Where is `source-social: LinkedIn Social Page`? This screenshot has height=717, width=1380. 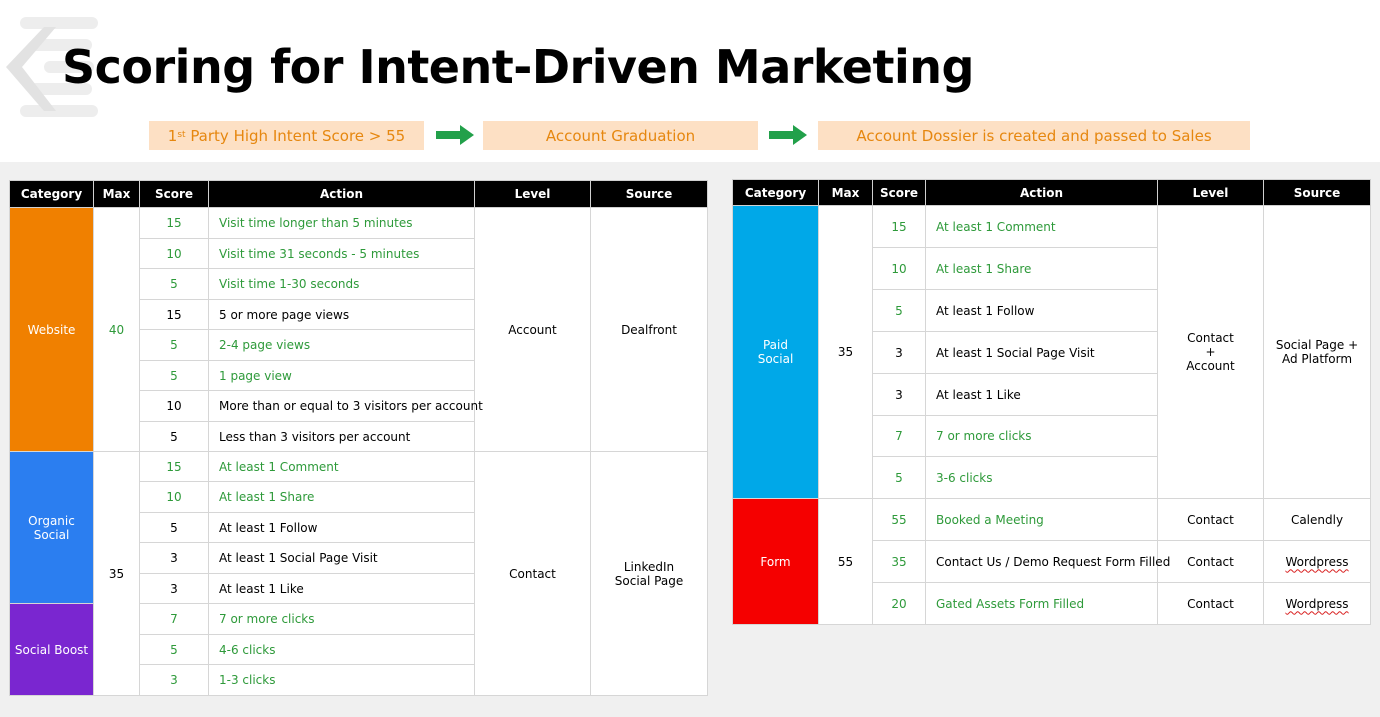
source-social: LinkedIn Social Page is located at coordinates (649, 573).